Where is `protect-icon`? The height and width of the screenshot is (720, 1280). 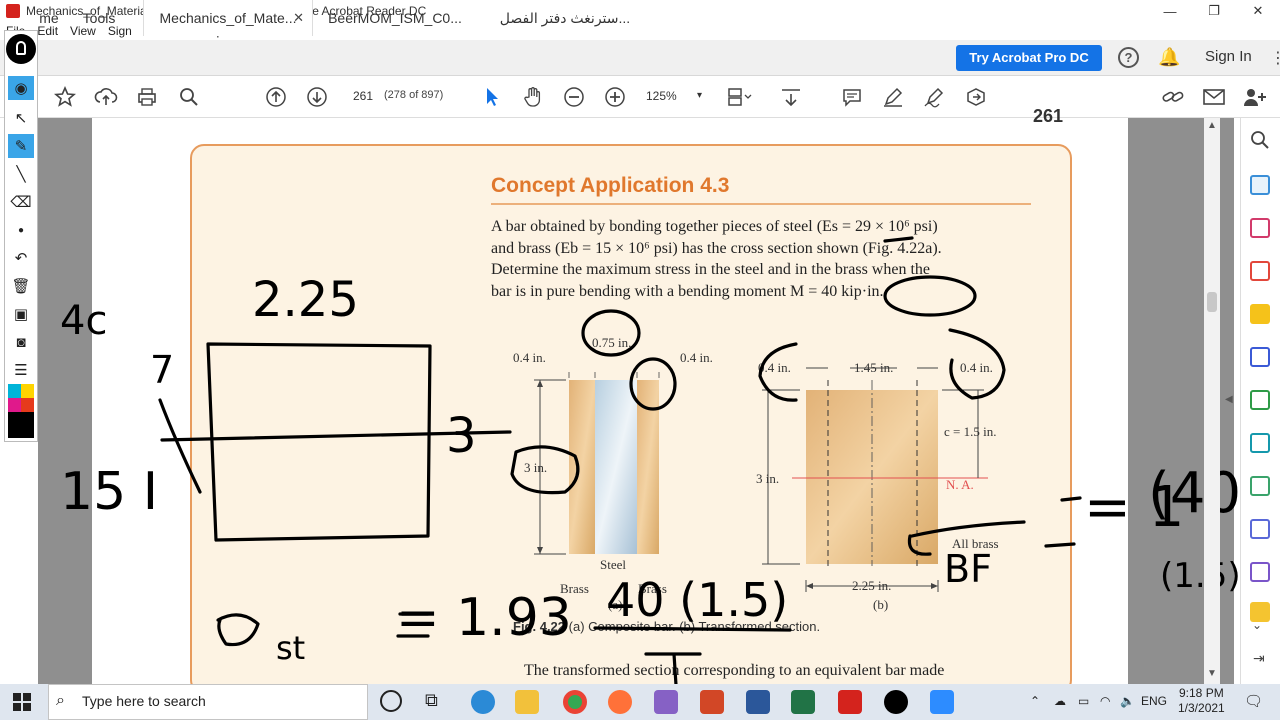 protect-icon is located at coordinates (1260, 486).